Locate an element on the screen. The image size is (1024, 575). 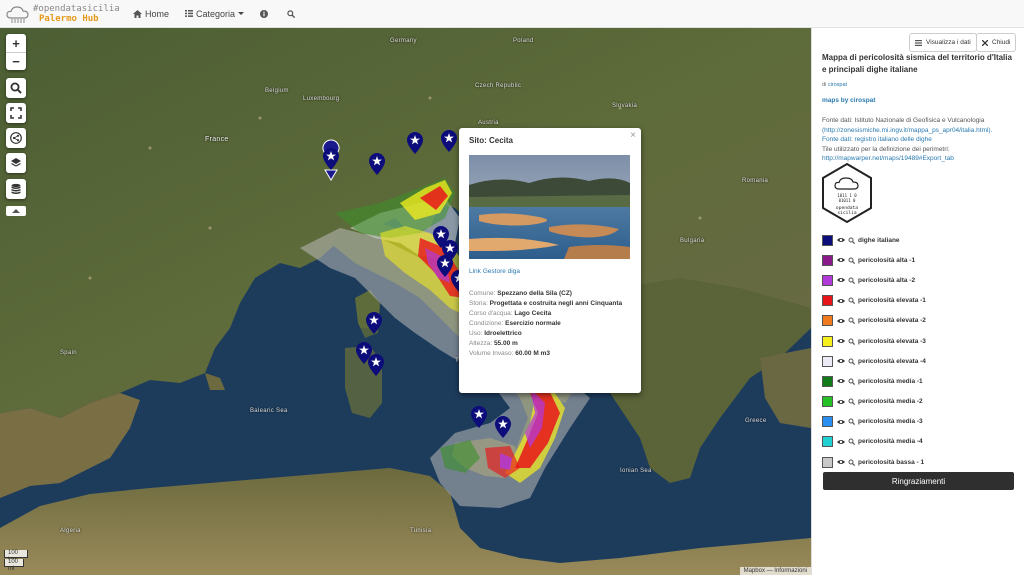
share-button is located at coordinates (16, 138).